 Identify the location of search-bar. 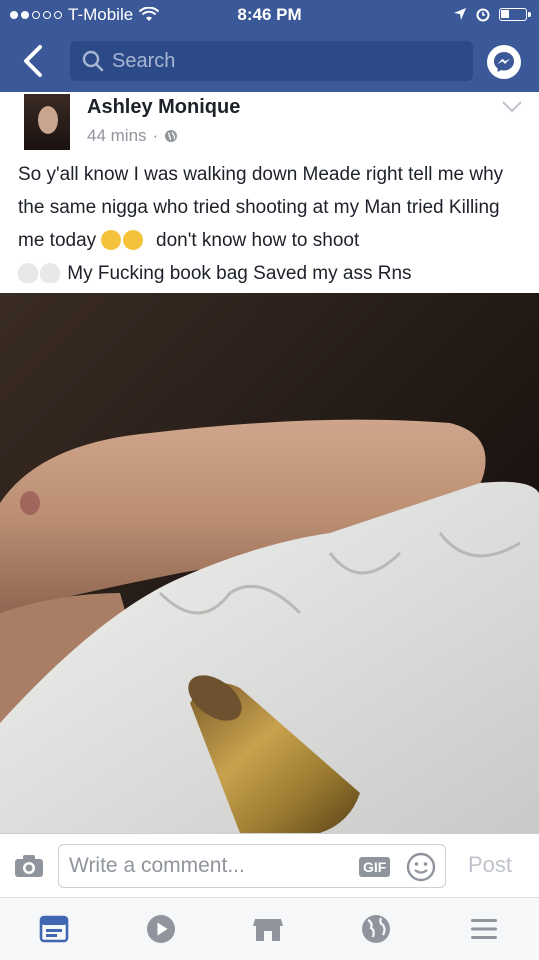
(271, 61).